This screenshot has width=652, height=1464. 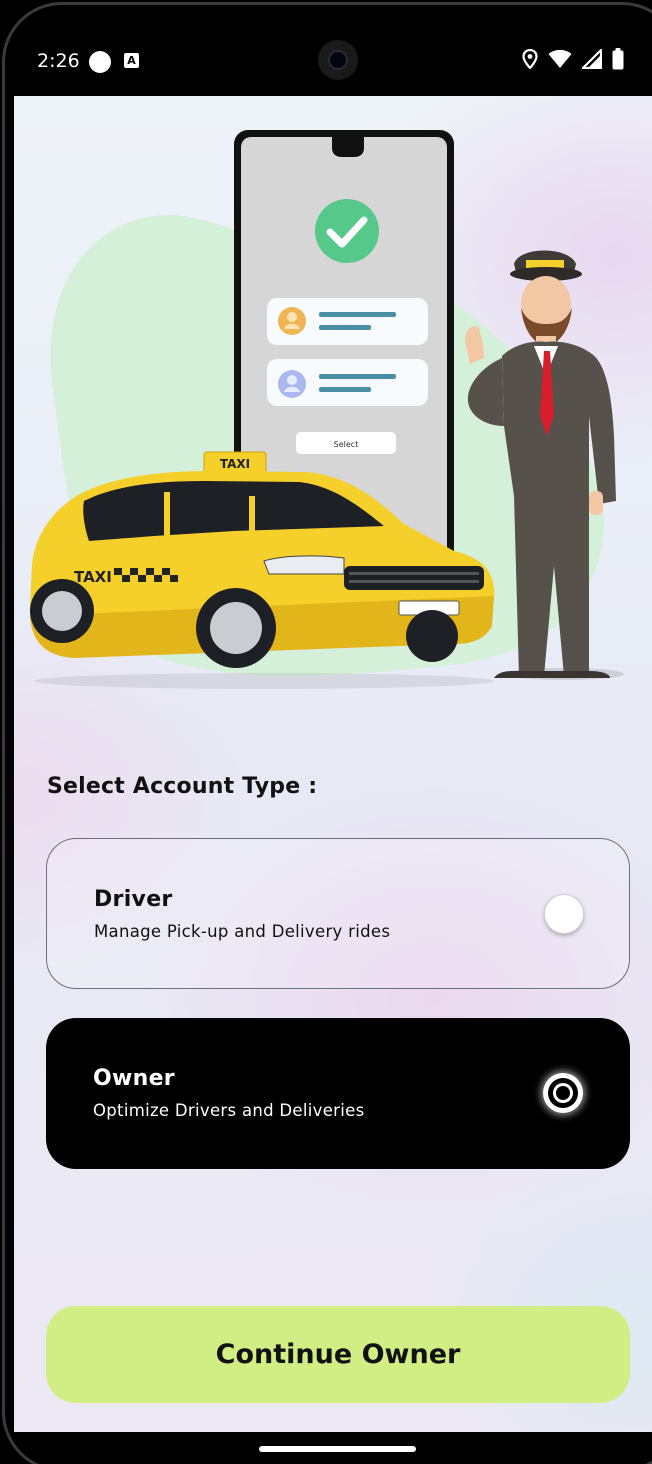 I want to click on location-icon, so click(x=530, y=59).